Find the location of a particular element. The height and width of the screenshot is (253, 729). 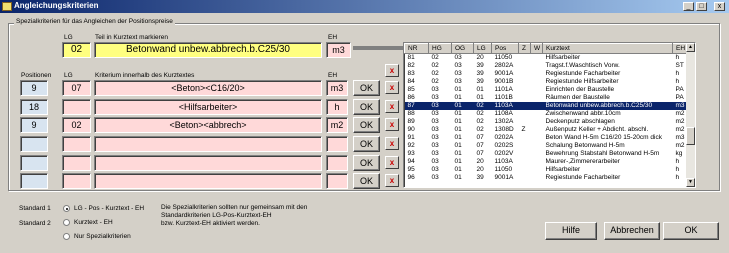

minimize-button: _ is located at coordinates (688, 6).